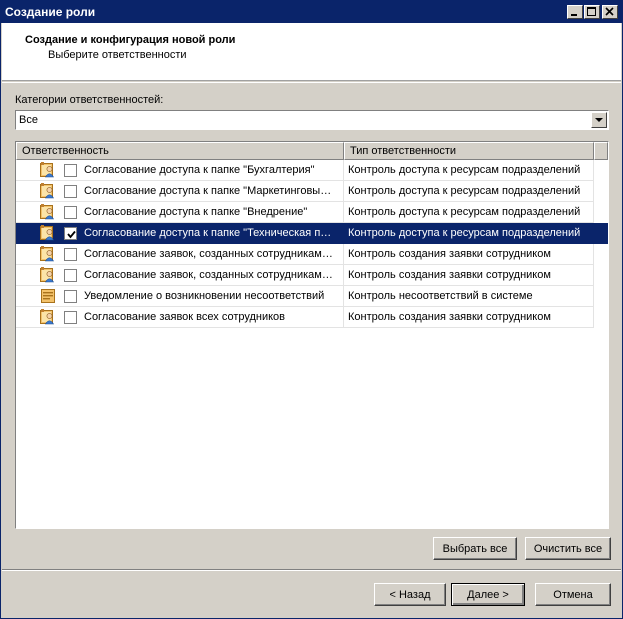 The height and width of the screenshot is (619, 623). I want to click on category-combobox: Все, so click(312, 120).